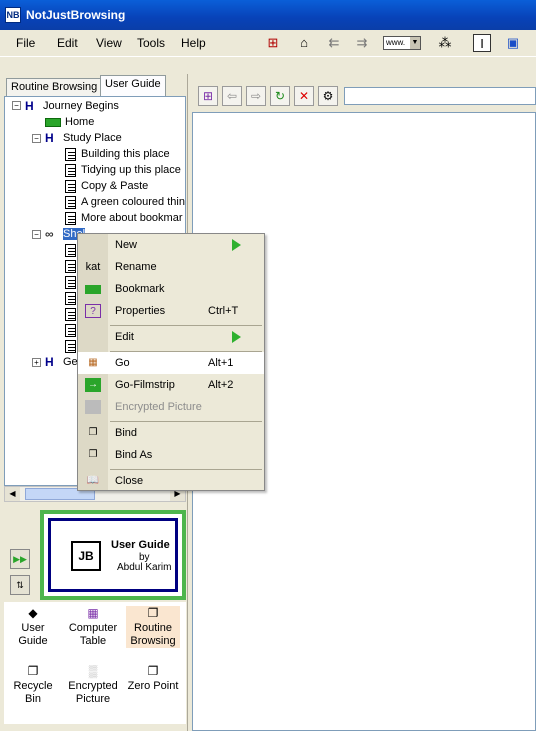 The image size is (536, 731). I want to click on back-icon: ⇦, so click(232, 96).